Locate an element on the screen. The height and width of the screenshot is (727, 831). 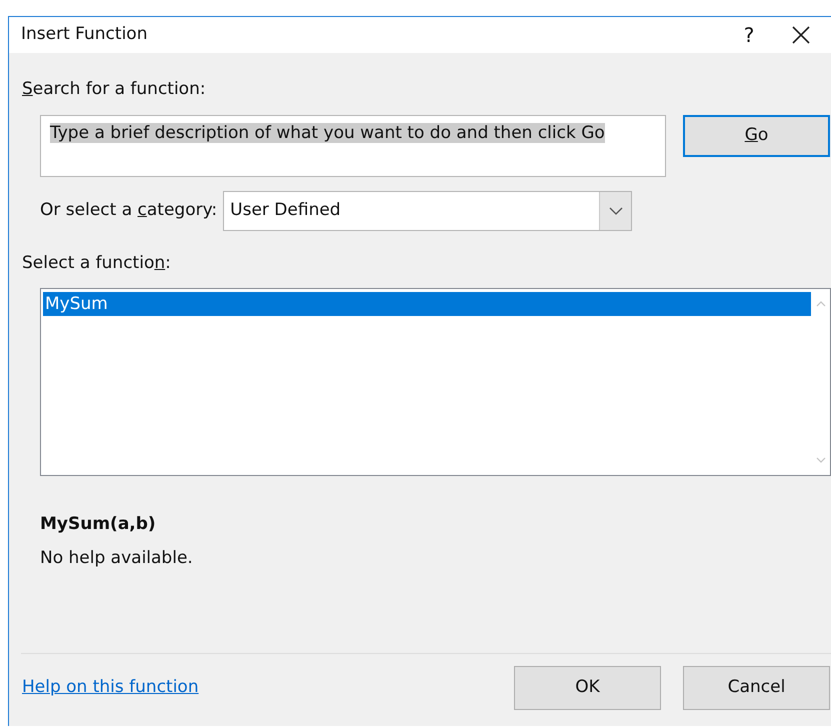
dialog-button: Cancel is located at coordinates (756, 688).